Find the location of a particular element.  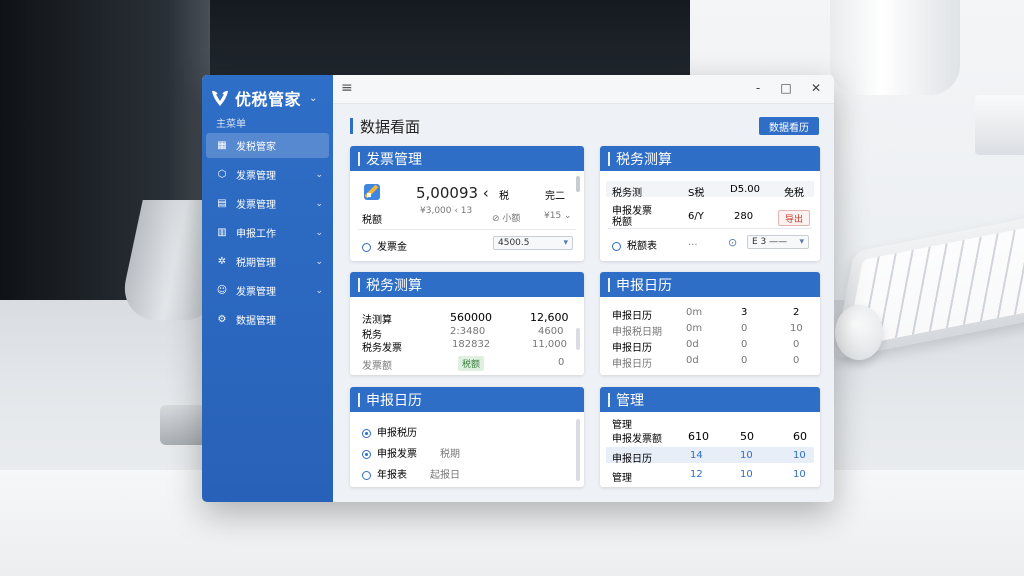

titlebar: ≡ - □ ✕ is located at coordinates (583, 89).